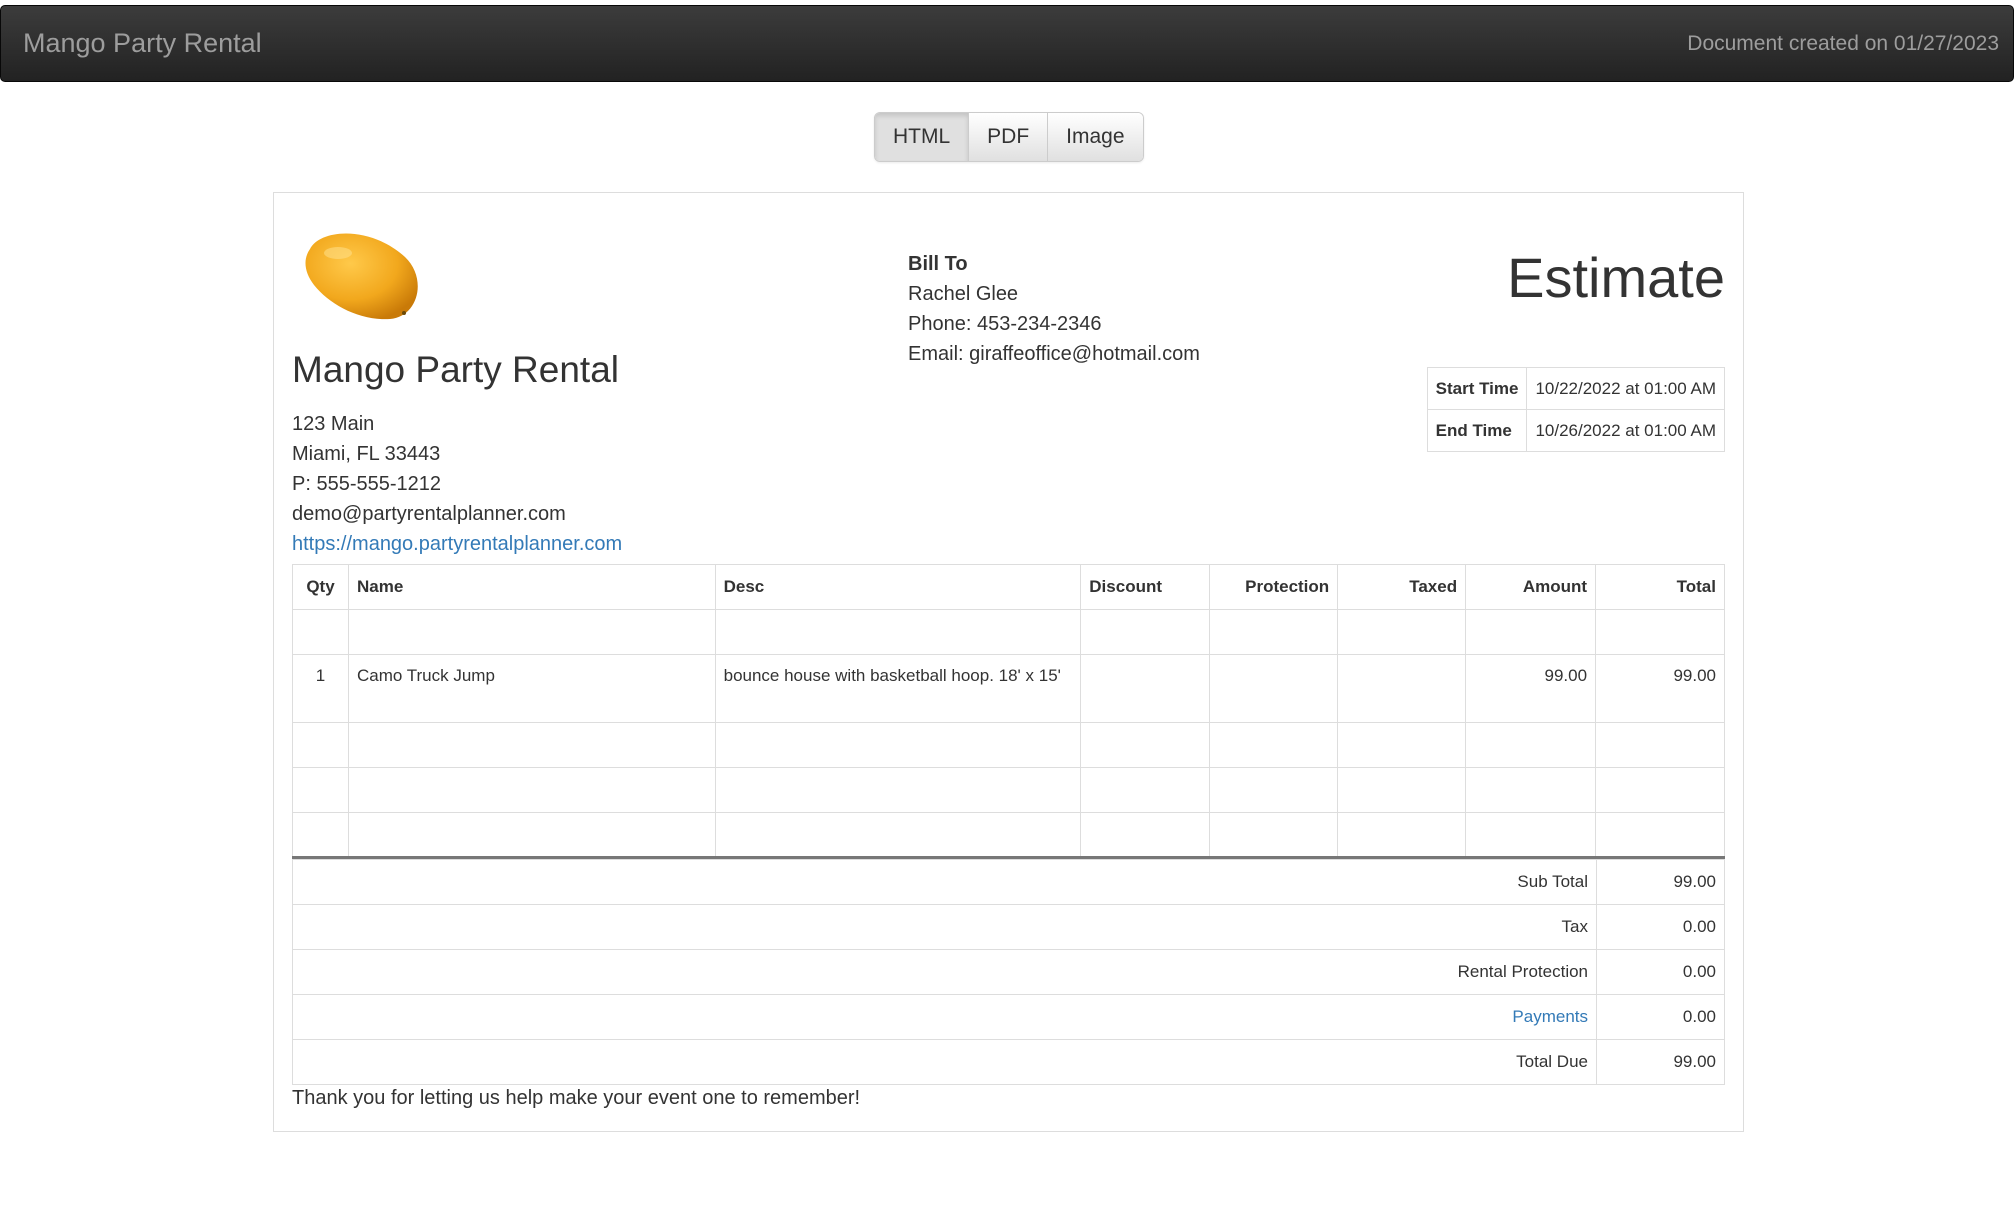  What do you see at coordinates (457, 544) in the screenshot?
I see `company-website-link: https://mango.partyrentalplanner.com` at bounding box center [457, 544].